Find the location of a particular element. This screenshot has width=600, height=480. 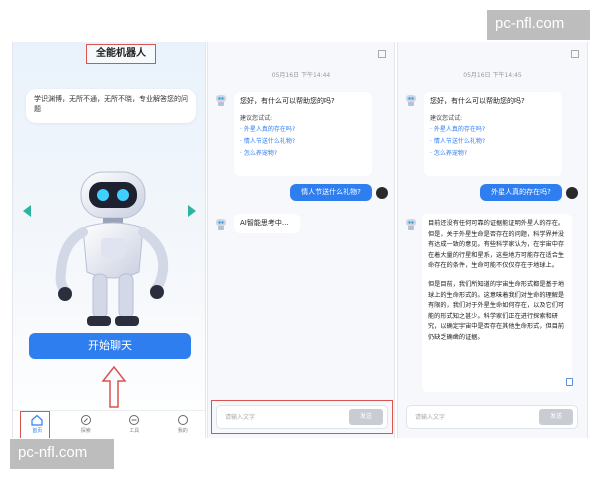

chat-timestamp: 05月16日 下午14:44 is located at coordinates (301, 75).